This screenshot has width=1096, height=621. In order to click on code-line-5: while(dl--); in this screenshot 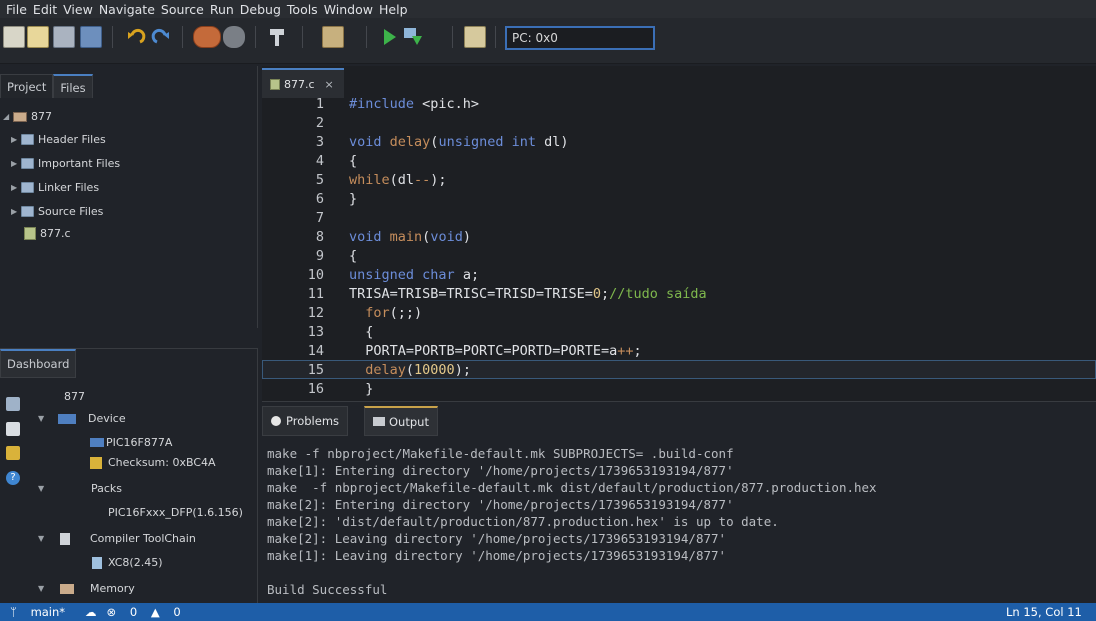, I will do `click(398, 180)`.